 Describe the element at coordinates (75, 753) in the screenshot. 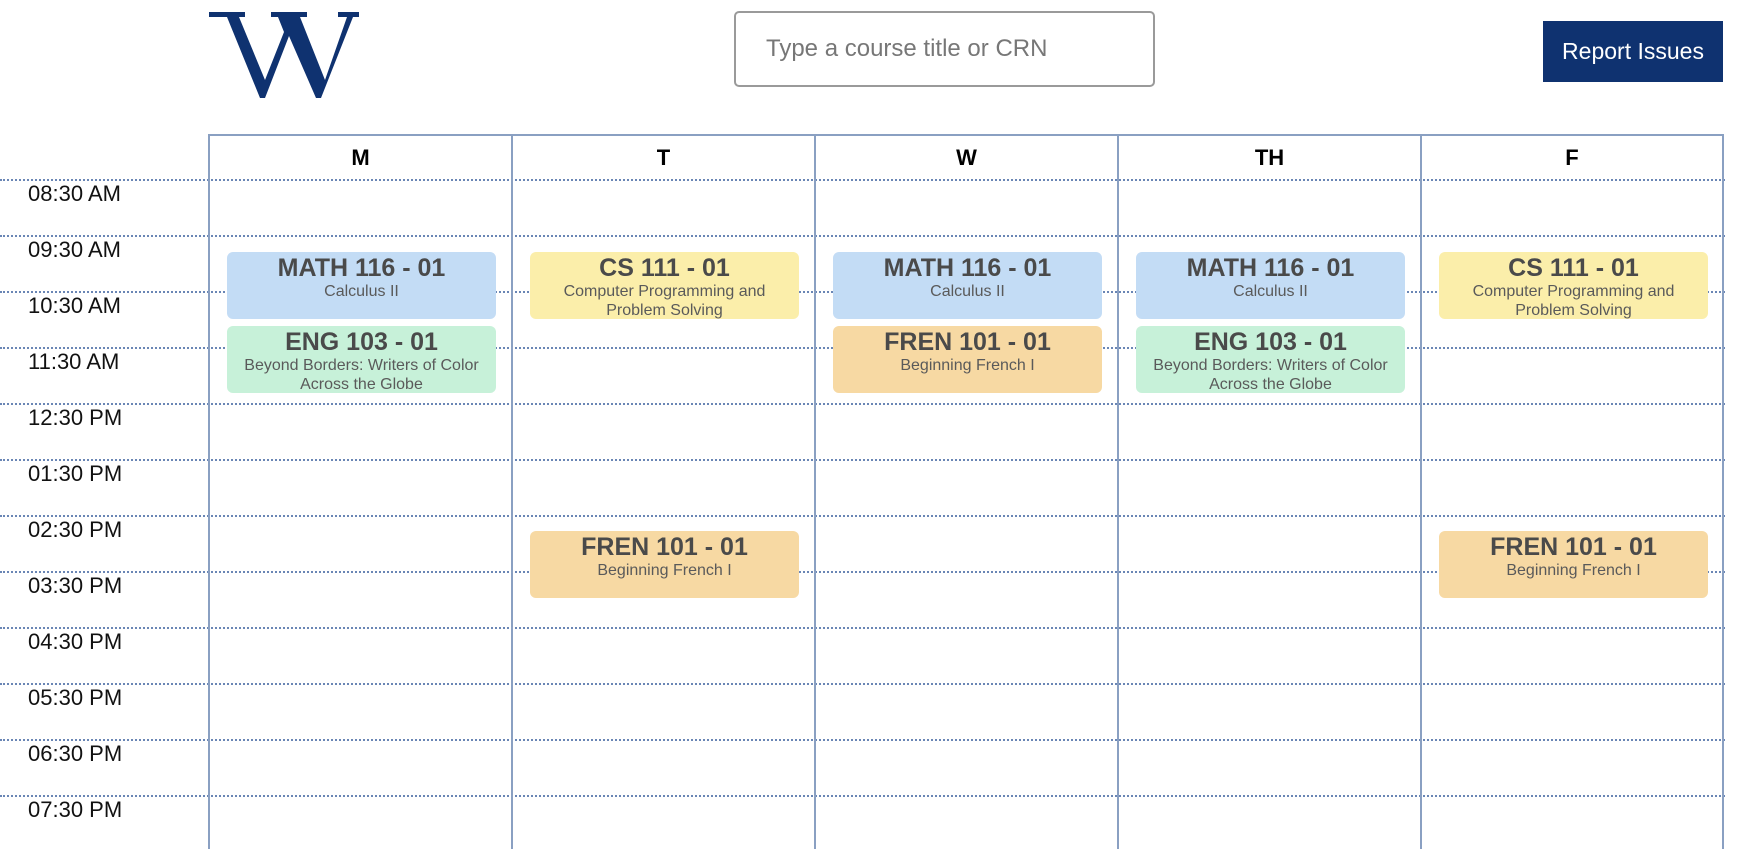

I see `time-label: 06:30 PM` at that location.